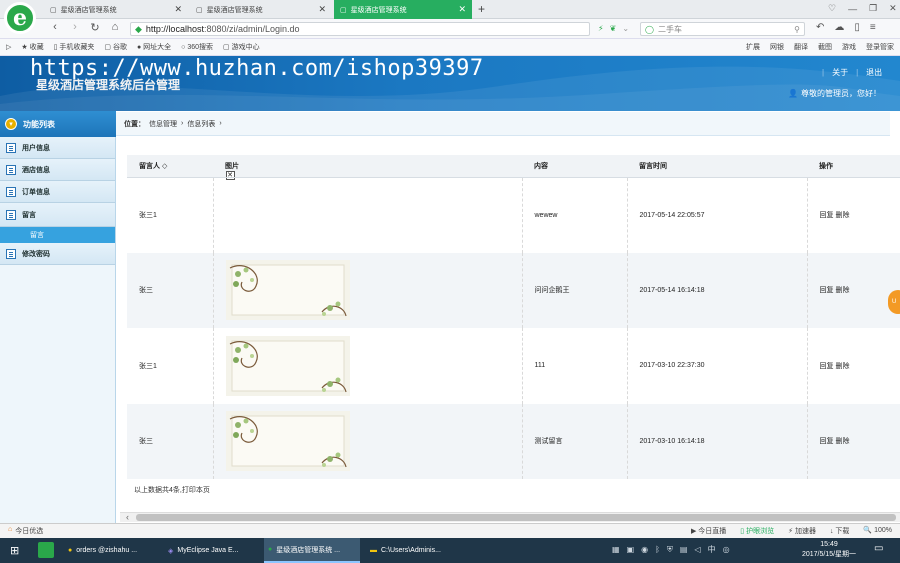  I want to click on tool-extensions: 扩展, so click(753, 47).